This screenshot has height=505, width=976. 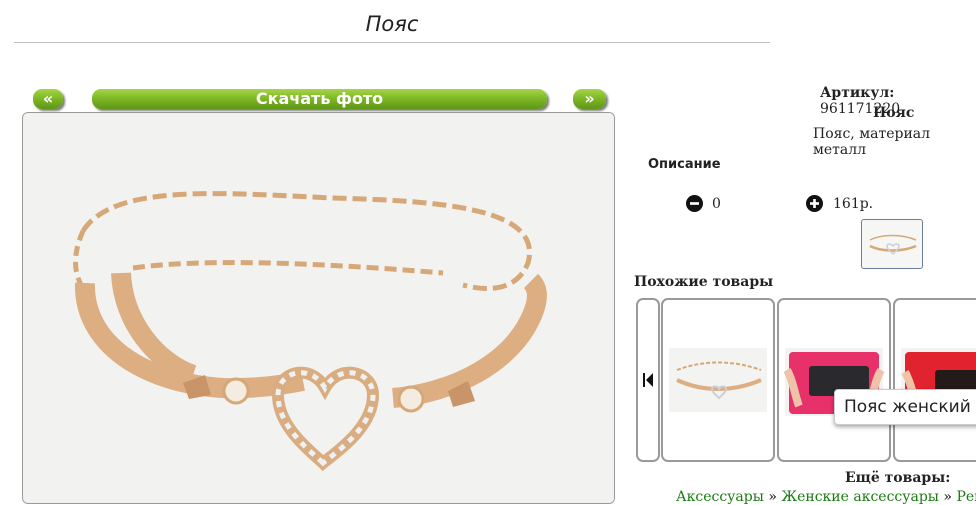 I want to click on product-thumbnail, so click(x=892, y=244).